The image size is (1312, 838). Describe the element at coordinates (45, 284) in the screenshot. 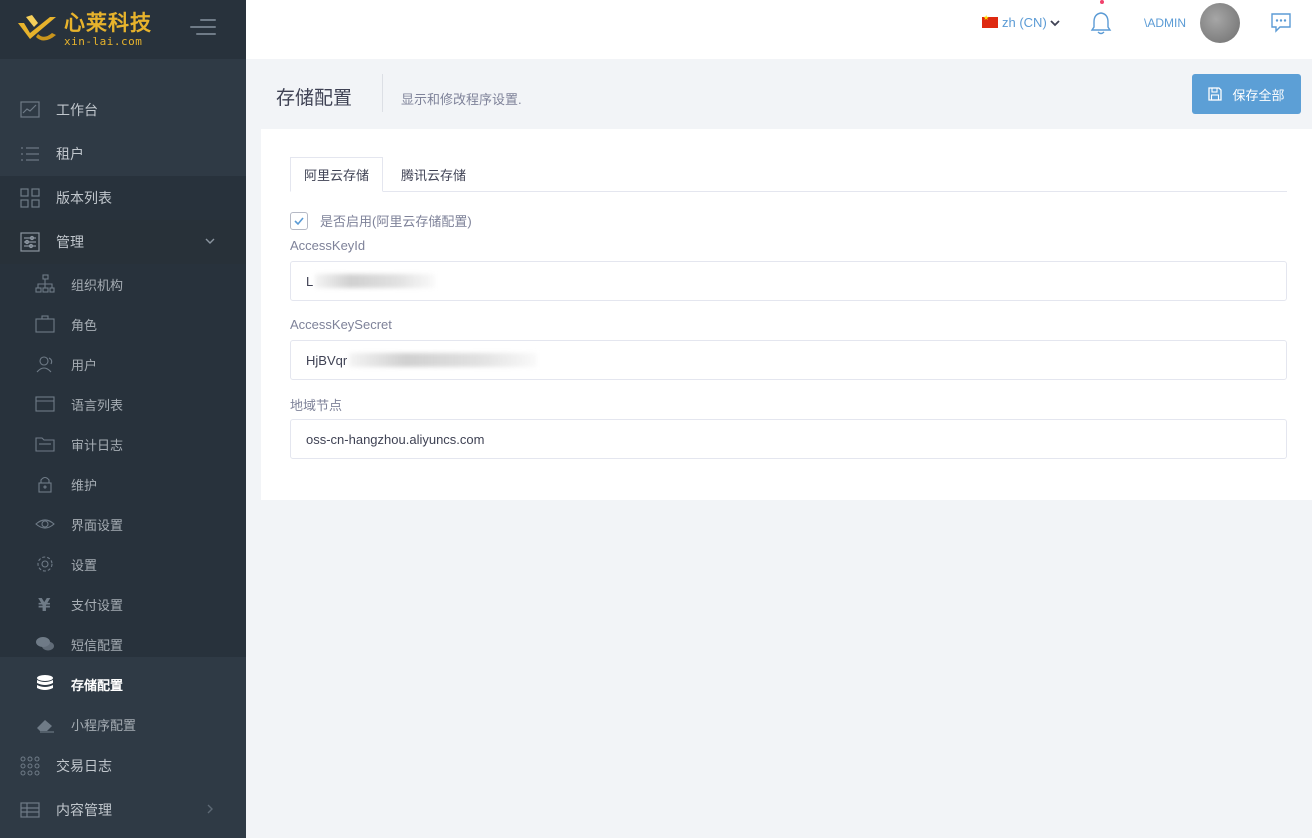

I see `sitemap-icon` at that location.